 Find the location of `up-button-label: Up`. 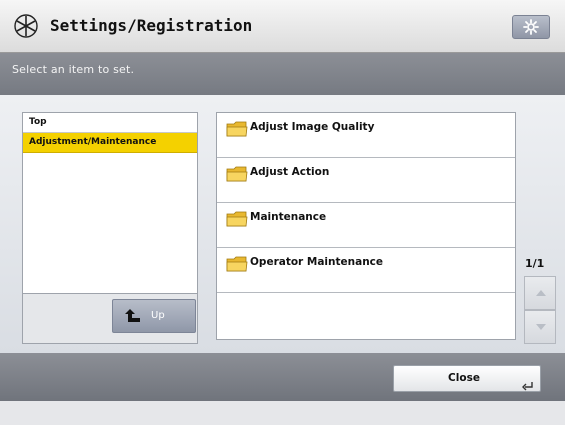

up-button-label: Up is located at coordinates (158, 315).